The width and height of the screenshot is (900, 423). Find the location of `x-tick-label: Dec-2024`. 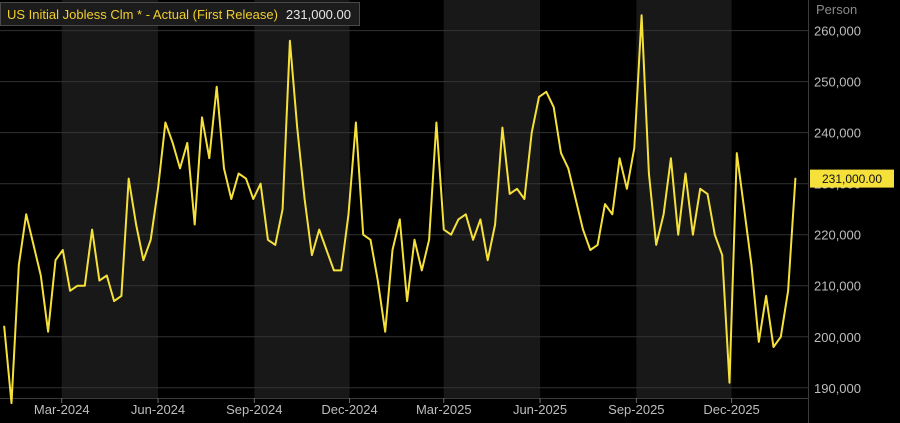

x-tick-label: Dec-2024 is located at coordinates (349, 409).